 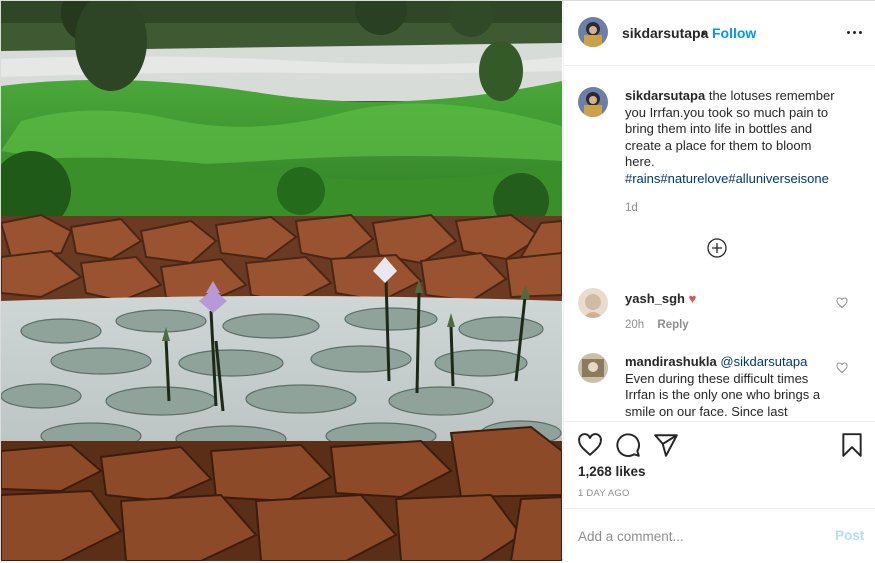 What do you see at coordinates (849, 535) in the screenshot?
I see `post-comment-button: Post` at bounding box center [849, 535].